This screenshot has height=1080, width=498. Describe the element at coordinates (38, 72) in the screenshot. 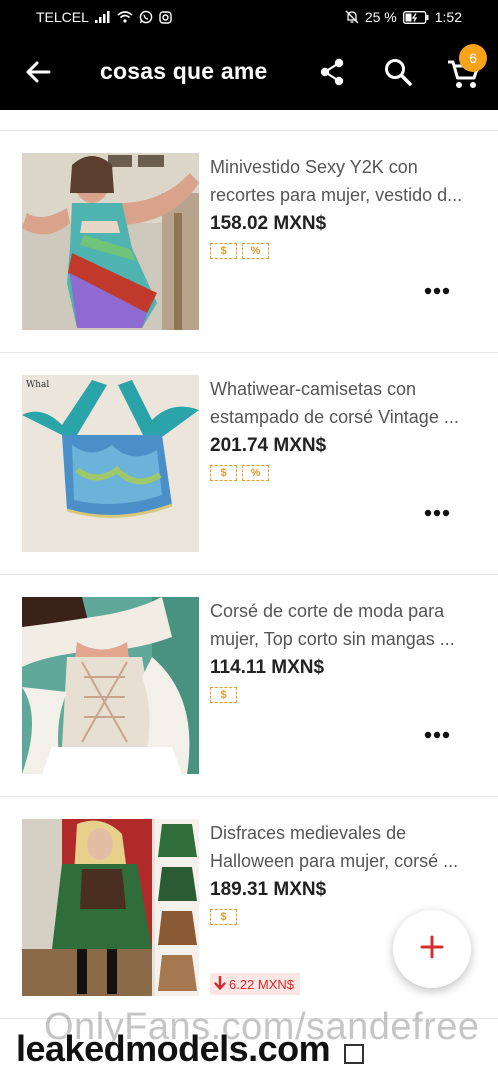

I see `back-arrow-icon` at that location.